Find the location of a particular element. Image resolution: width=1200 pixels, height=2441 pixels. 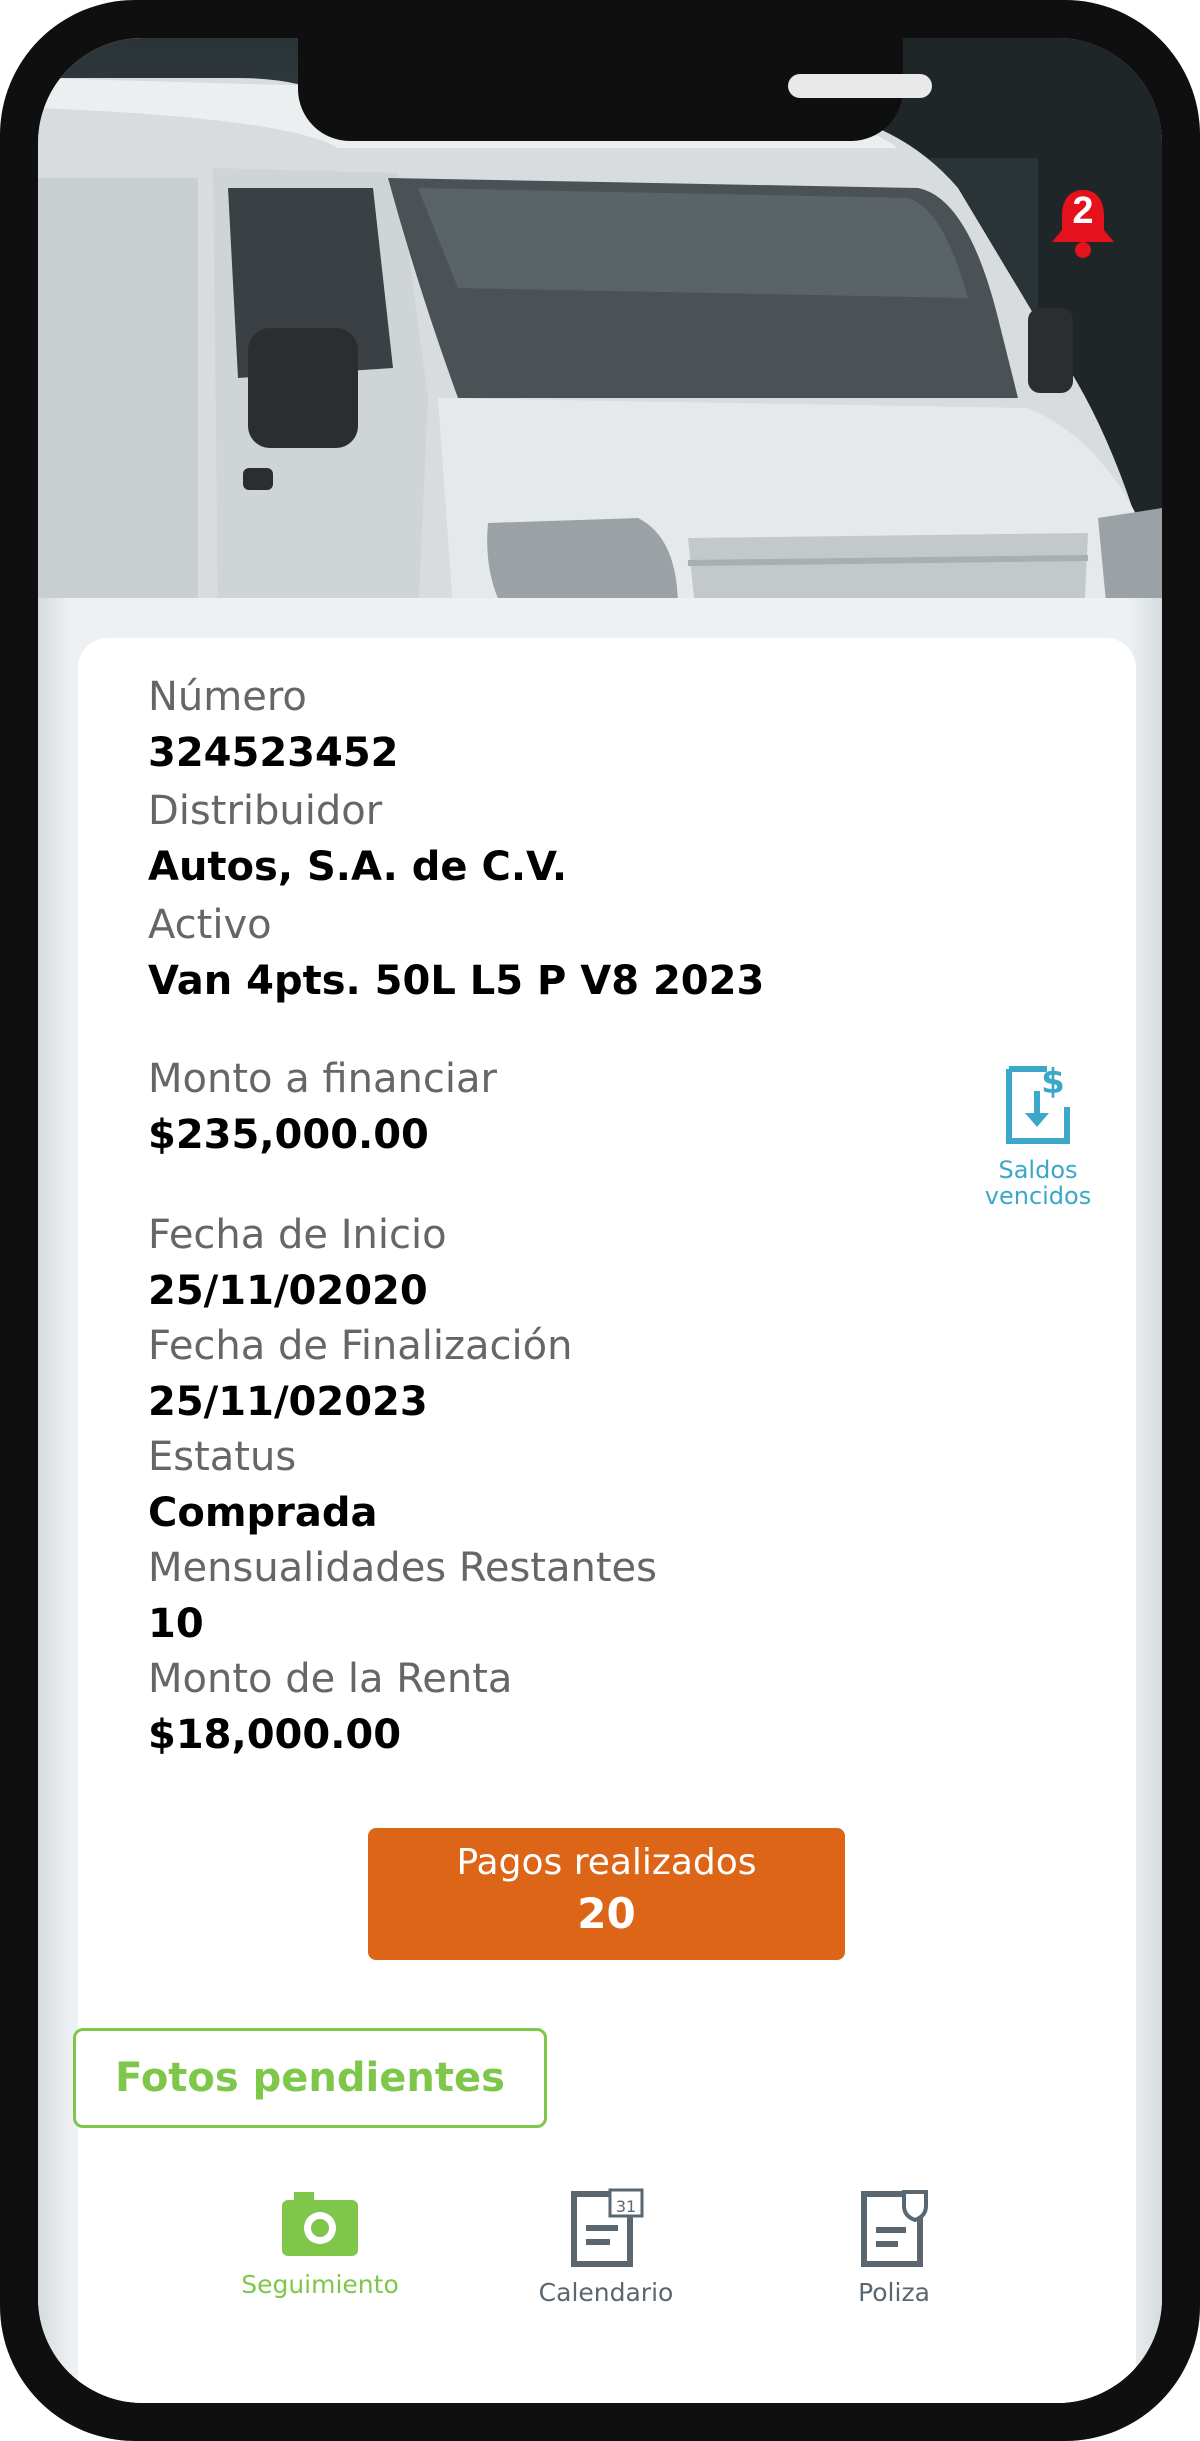

monto-financiar-value: $235,000.00 is located at coordinates (288, 1135).